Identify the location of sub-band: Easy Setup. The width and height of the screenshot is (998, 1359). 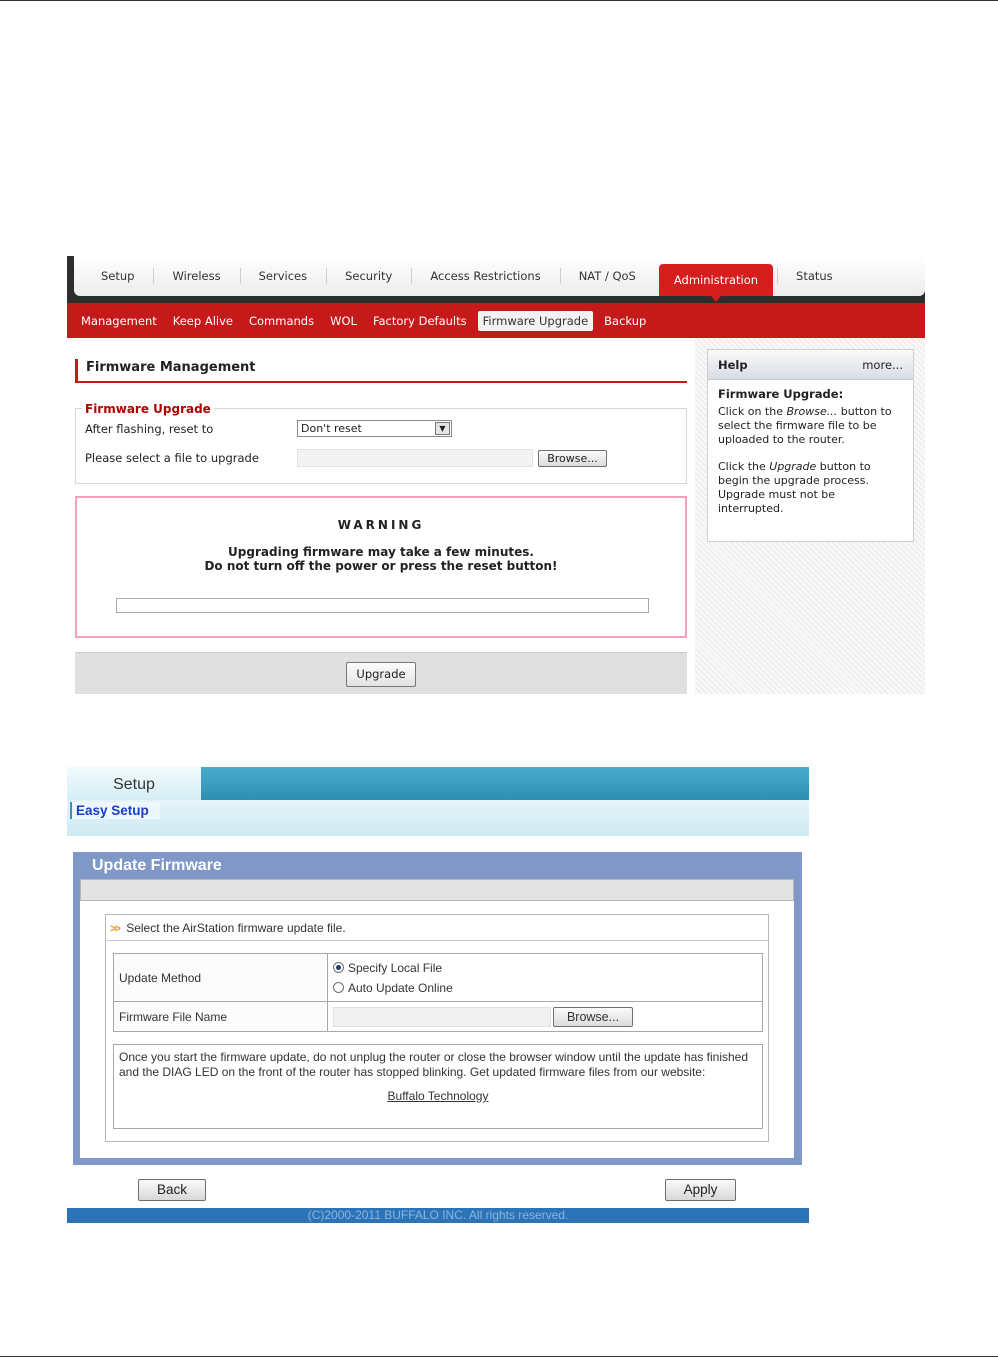
(438, 818).